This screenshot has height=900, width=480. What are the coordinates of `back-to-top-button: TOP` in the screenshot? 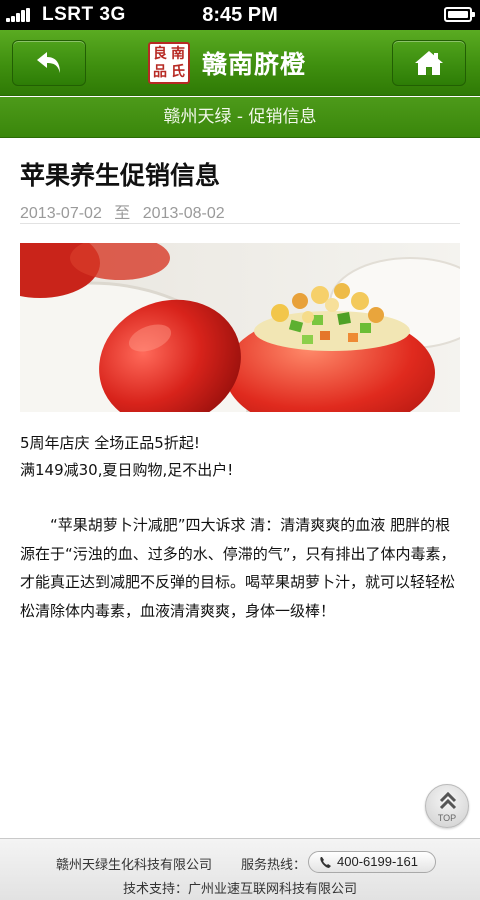 It's located at (447, 806).